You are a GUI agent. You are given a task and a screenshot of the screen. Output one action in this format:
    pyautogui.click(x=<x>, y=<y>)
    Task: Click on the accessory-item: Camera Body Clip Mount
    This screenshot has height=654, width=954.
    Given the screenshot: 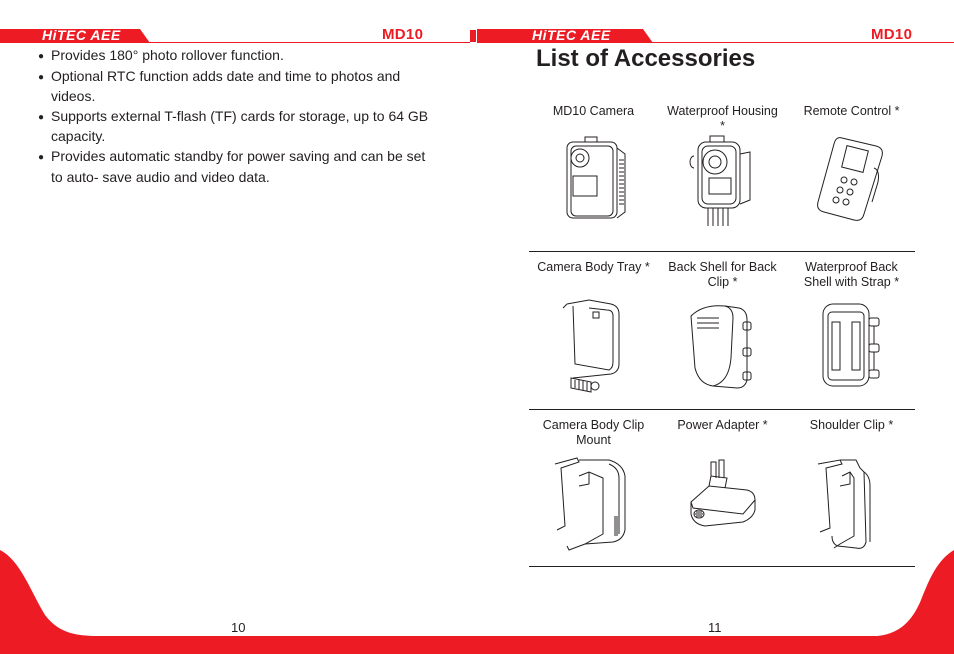 What is the action you would take?
    pyautogui.click(x=593, y=488)
    